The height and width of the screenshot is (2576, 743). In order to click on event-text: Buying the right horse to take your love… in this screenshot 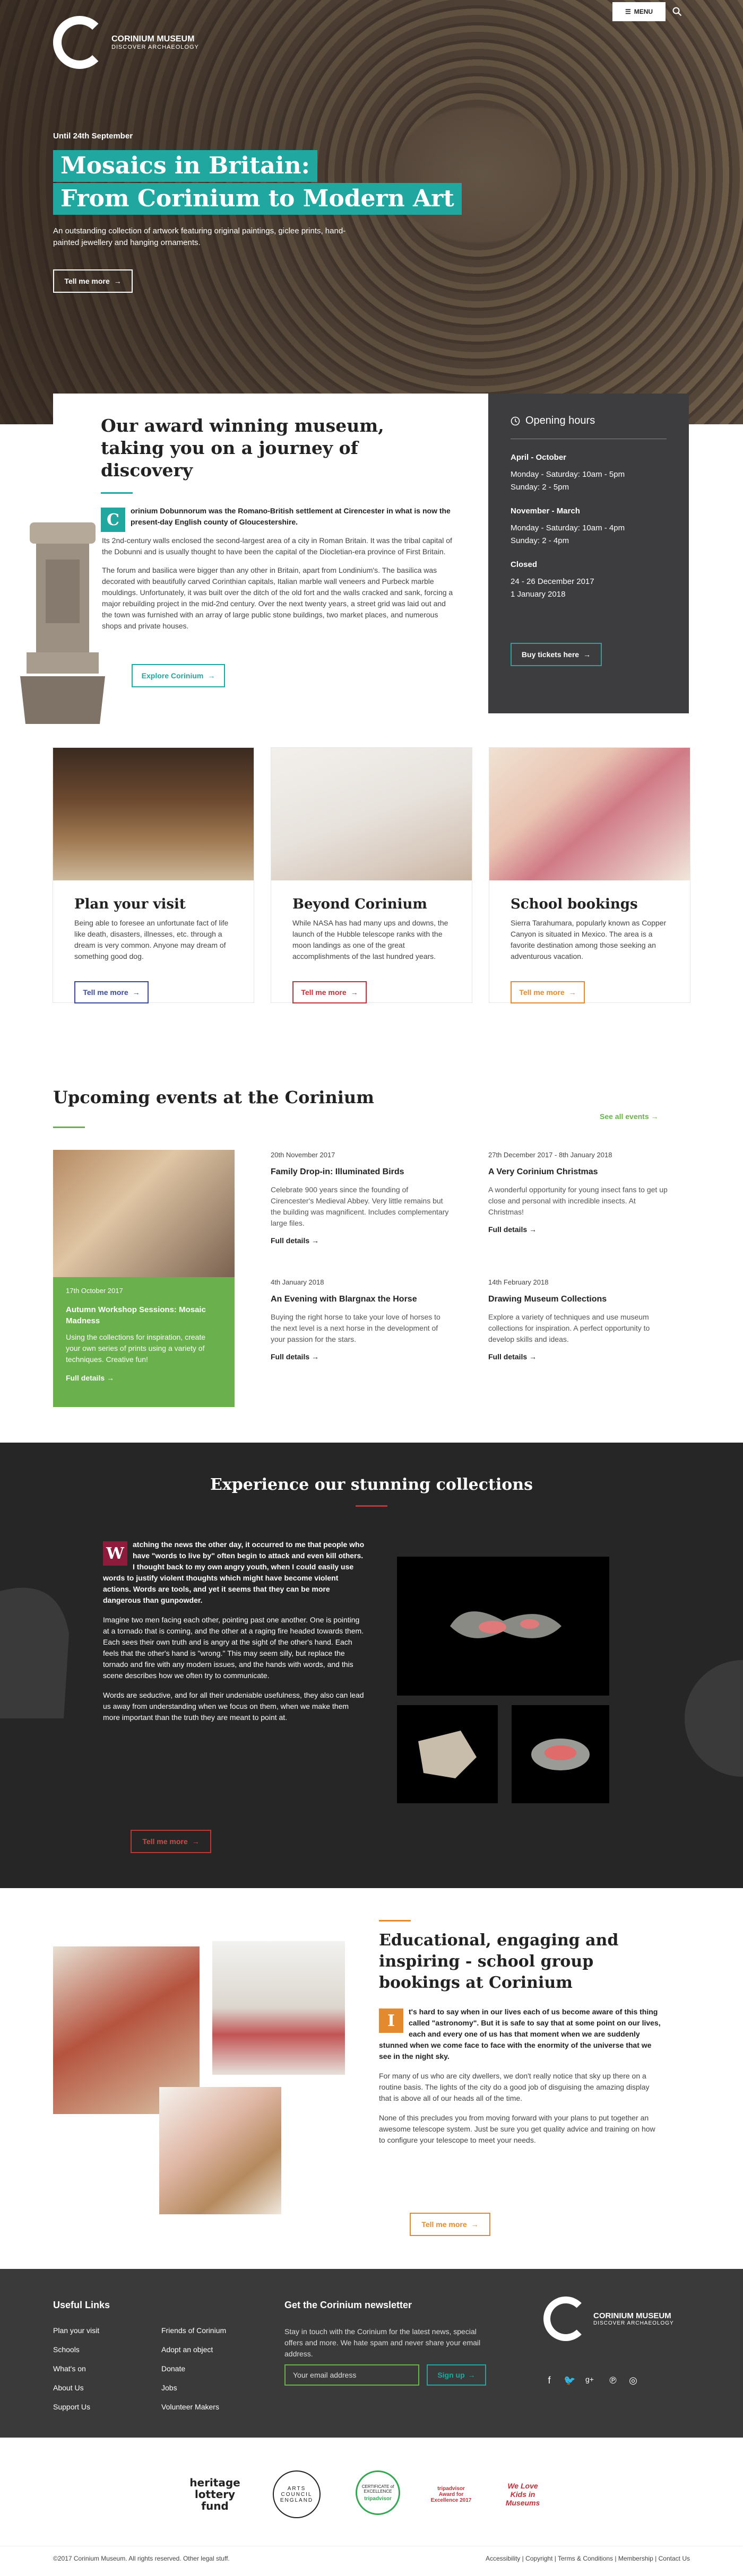, I will do `click(355, 1328)`.